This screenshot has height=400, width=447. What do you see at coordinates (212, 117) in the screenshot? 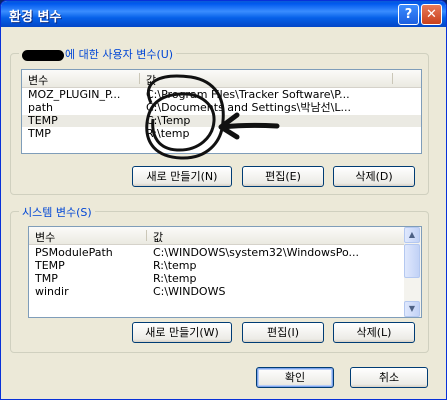
I see `hand-drawn-circle-and-arrow-annotation` at bounding box center [212, 117].